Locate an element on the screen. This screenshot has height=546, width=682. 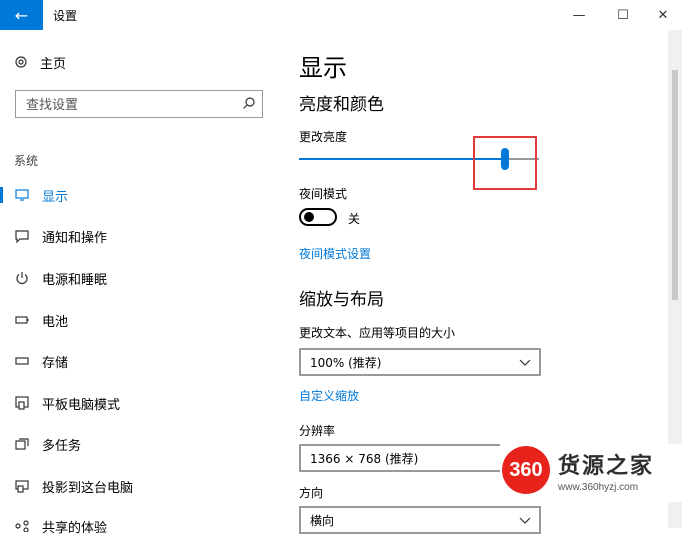
orientation-value: 横向 is located at coordinates (322, 520).